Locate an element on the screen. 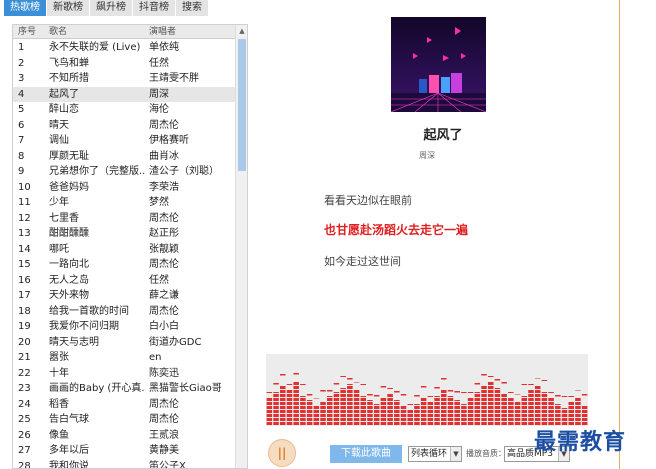 This screenshot has height=469, width=656. row-artist: 白小白 is located at coordinates (164, 326).